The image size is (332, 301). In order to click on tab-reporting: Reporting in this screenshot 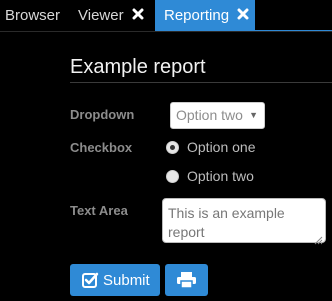, I will do `click(205, 15)`.